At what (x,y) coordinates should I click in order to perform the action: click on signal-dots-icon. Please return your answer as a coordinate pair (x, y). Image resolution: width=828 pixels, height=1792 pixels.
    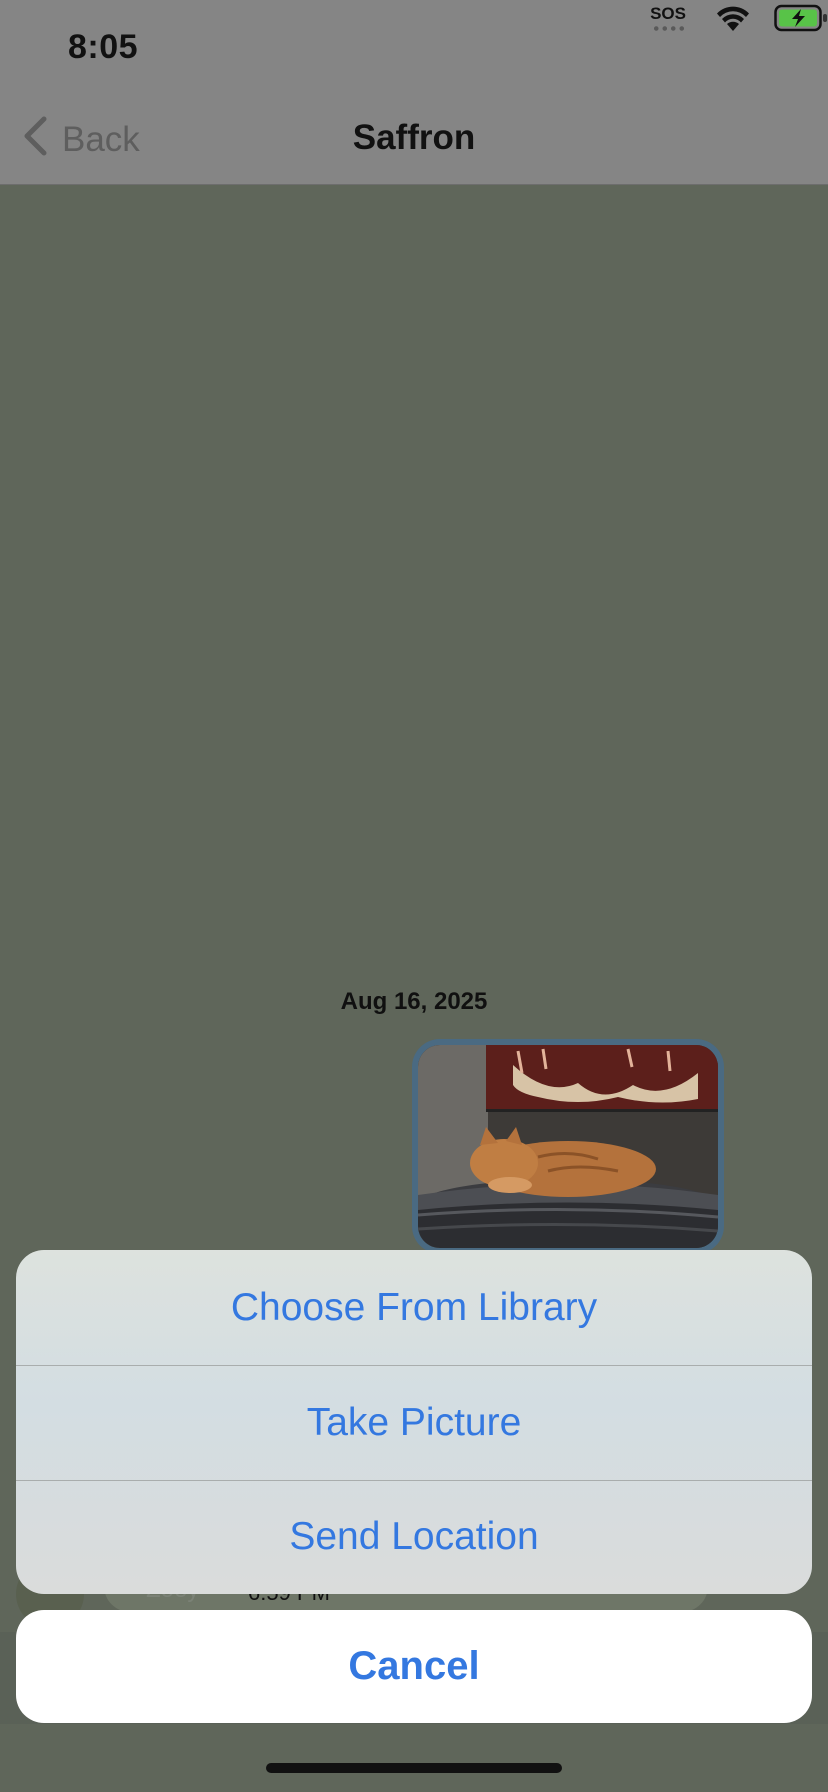
    Looking at the image, I should click on (669, 28).